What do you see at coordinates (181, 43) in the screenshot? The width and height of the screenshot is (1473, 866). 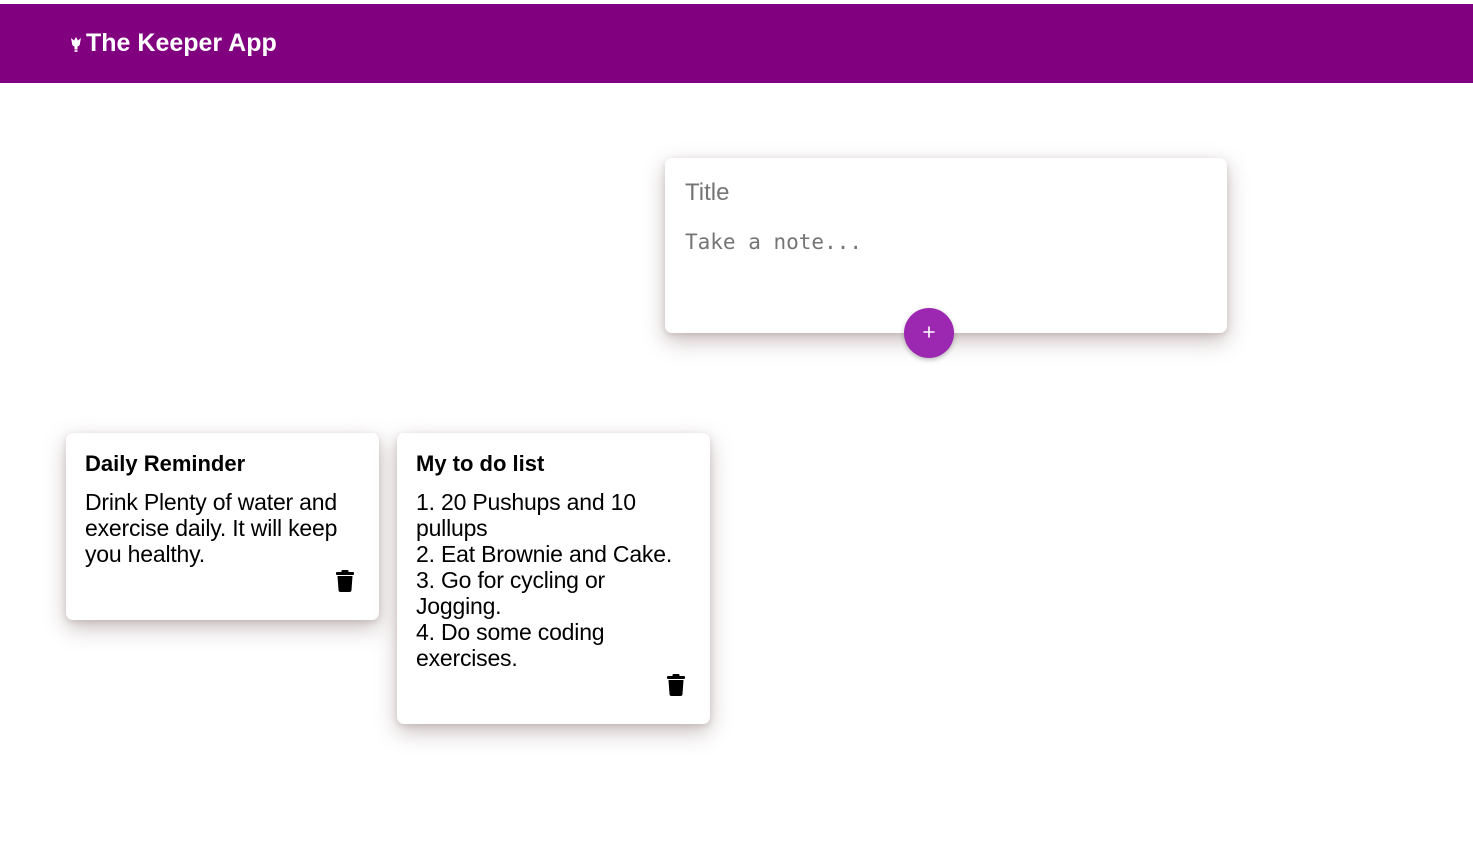 I see `app-title: The Keeper App` at bounding box center [181, 43].